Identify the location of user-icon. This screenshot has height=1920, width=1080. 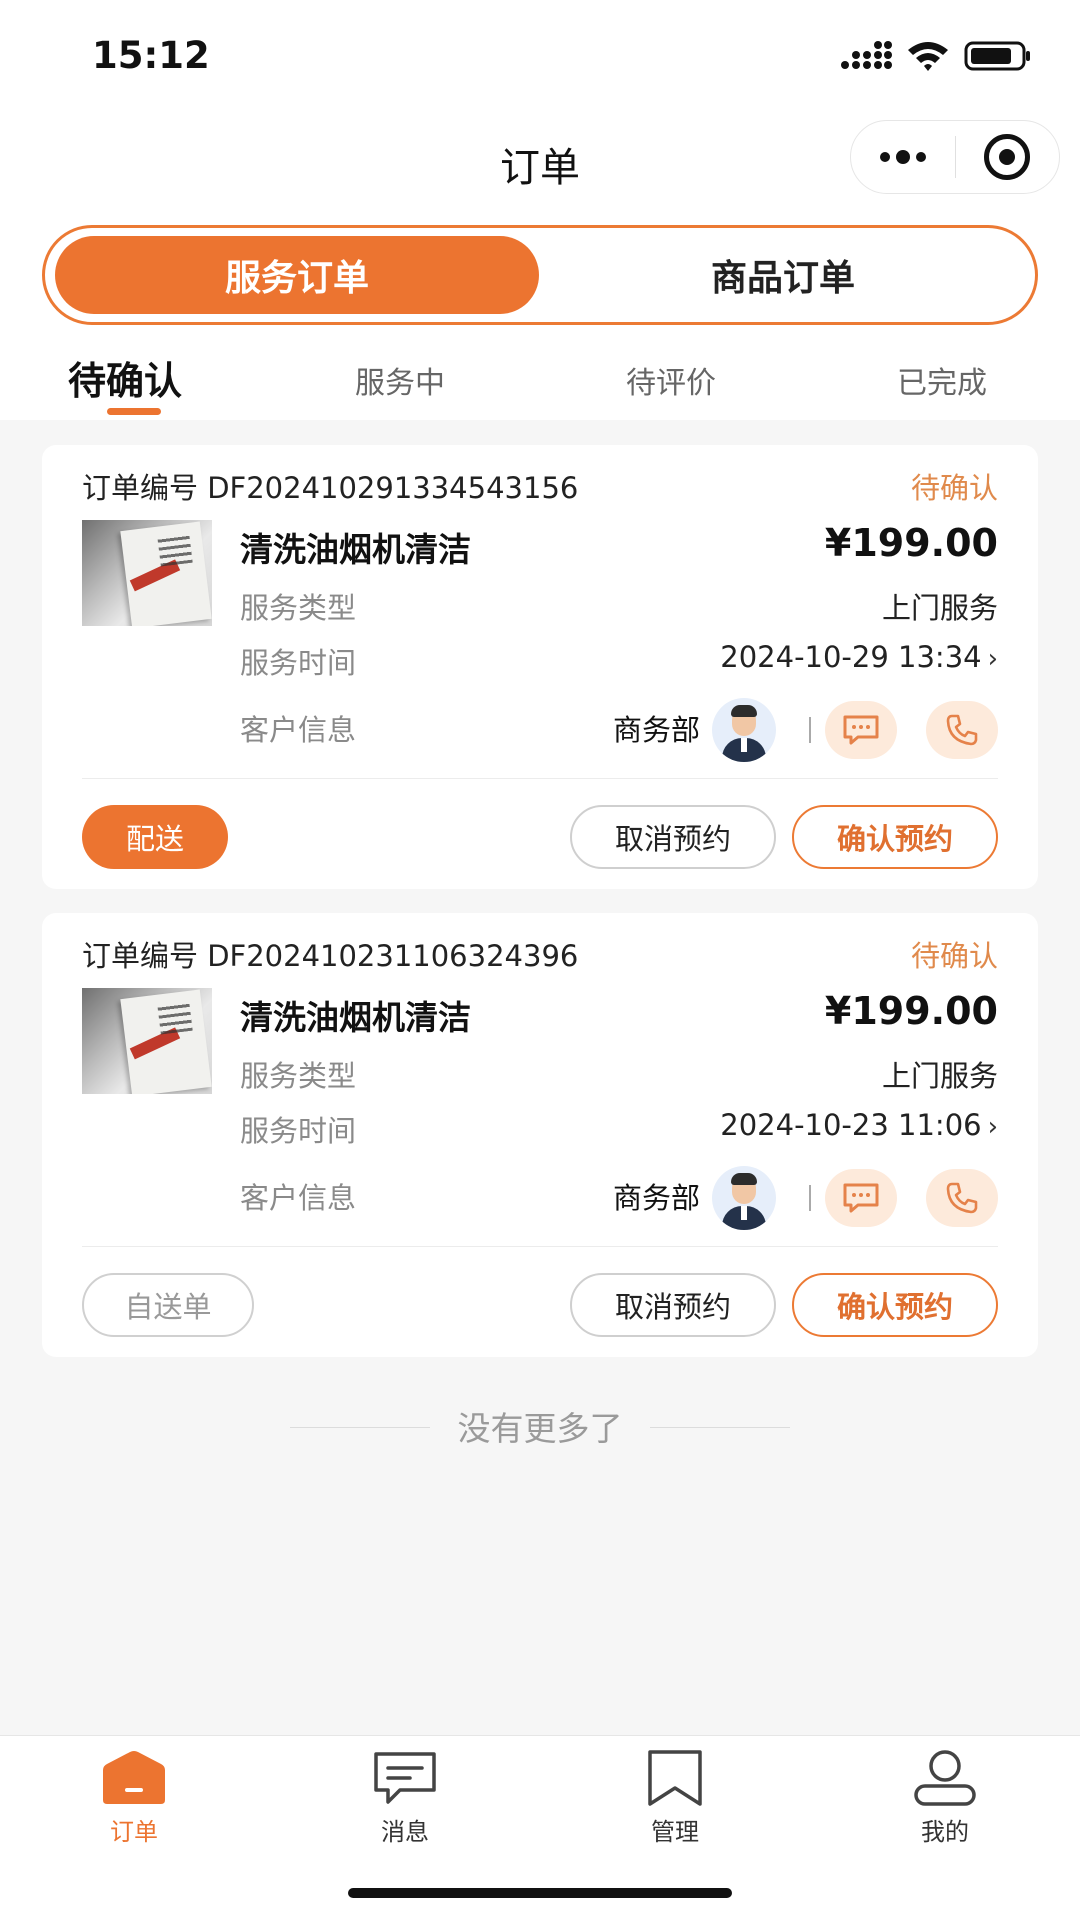
(945, 1778).